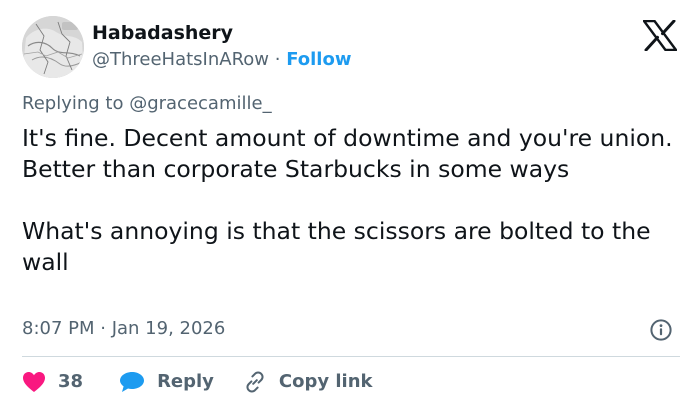 This screenshot has width=700, height=410. I want to click on like-count: 38, so click(71, 381).